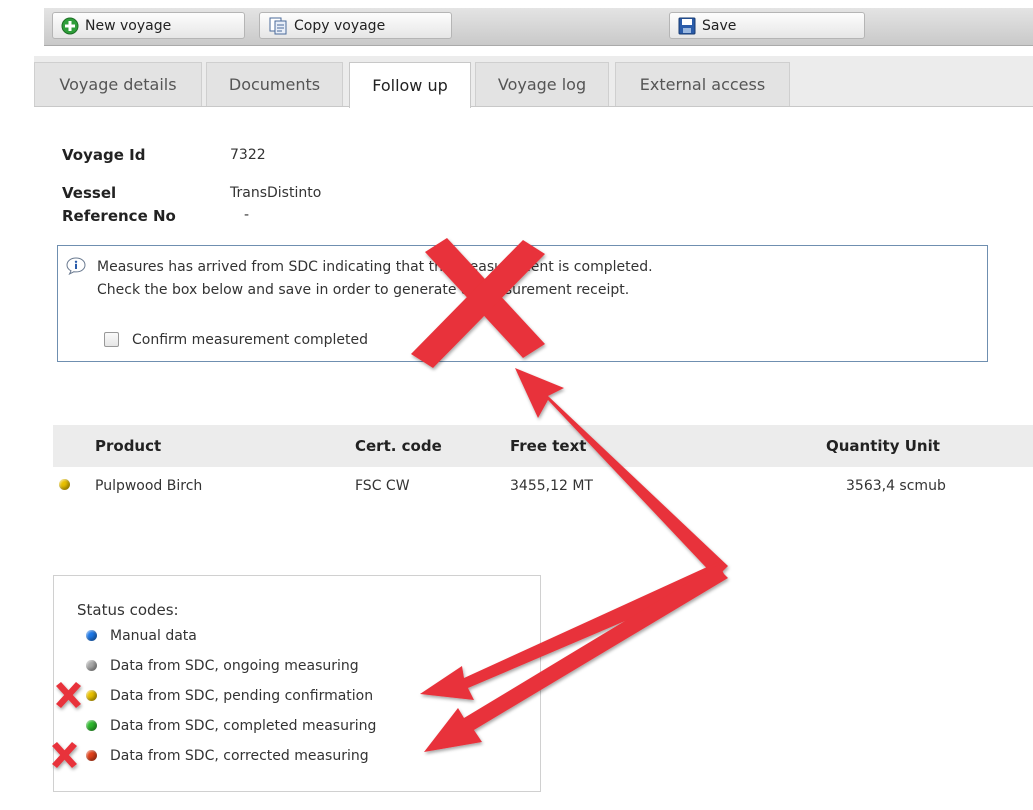  What do you see at coordinates (128, 446) in the screenshot?
I see `column-header-product: Product` at bounding box center [128, 446].